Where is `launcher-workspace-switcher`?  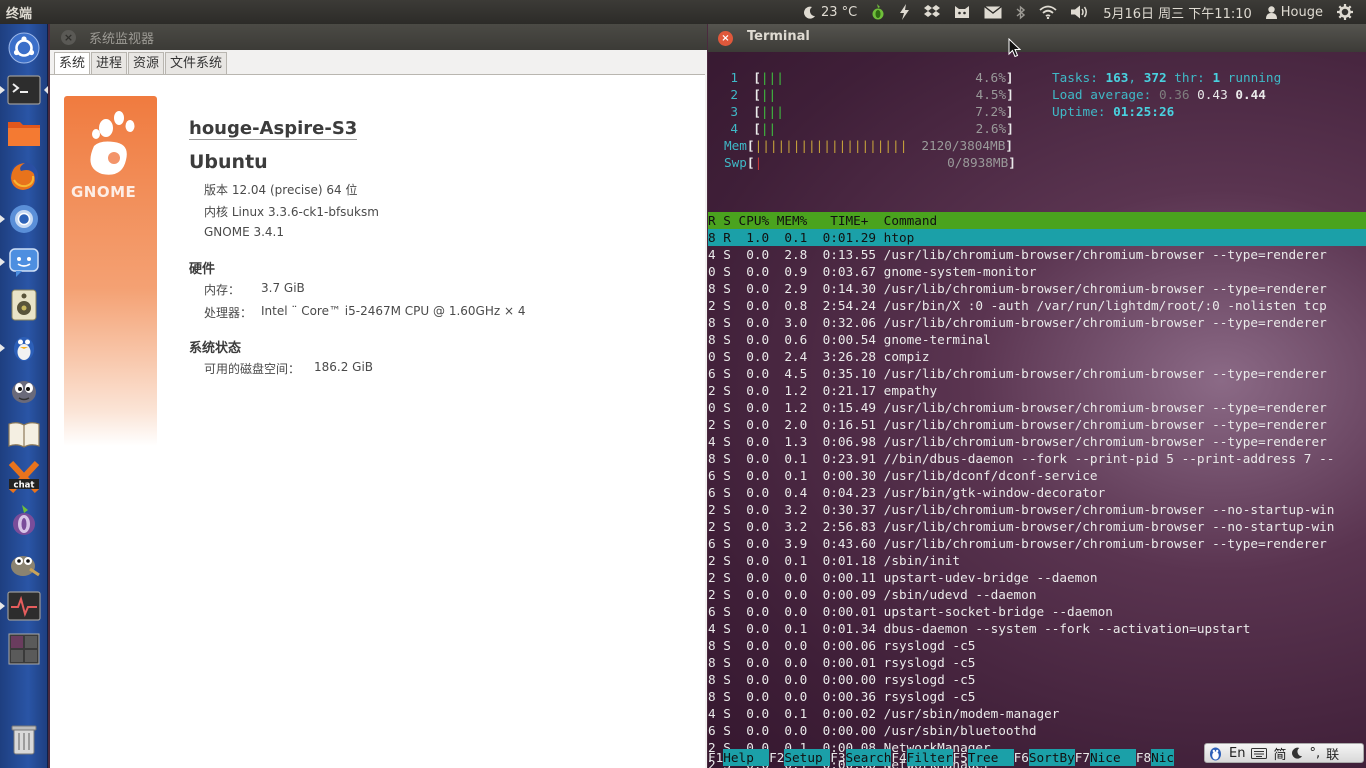
launcher-workspace-switcher is located at coordinates (24, 649).